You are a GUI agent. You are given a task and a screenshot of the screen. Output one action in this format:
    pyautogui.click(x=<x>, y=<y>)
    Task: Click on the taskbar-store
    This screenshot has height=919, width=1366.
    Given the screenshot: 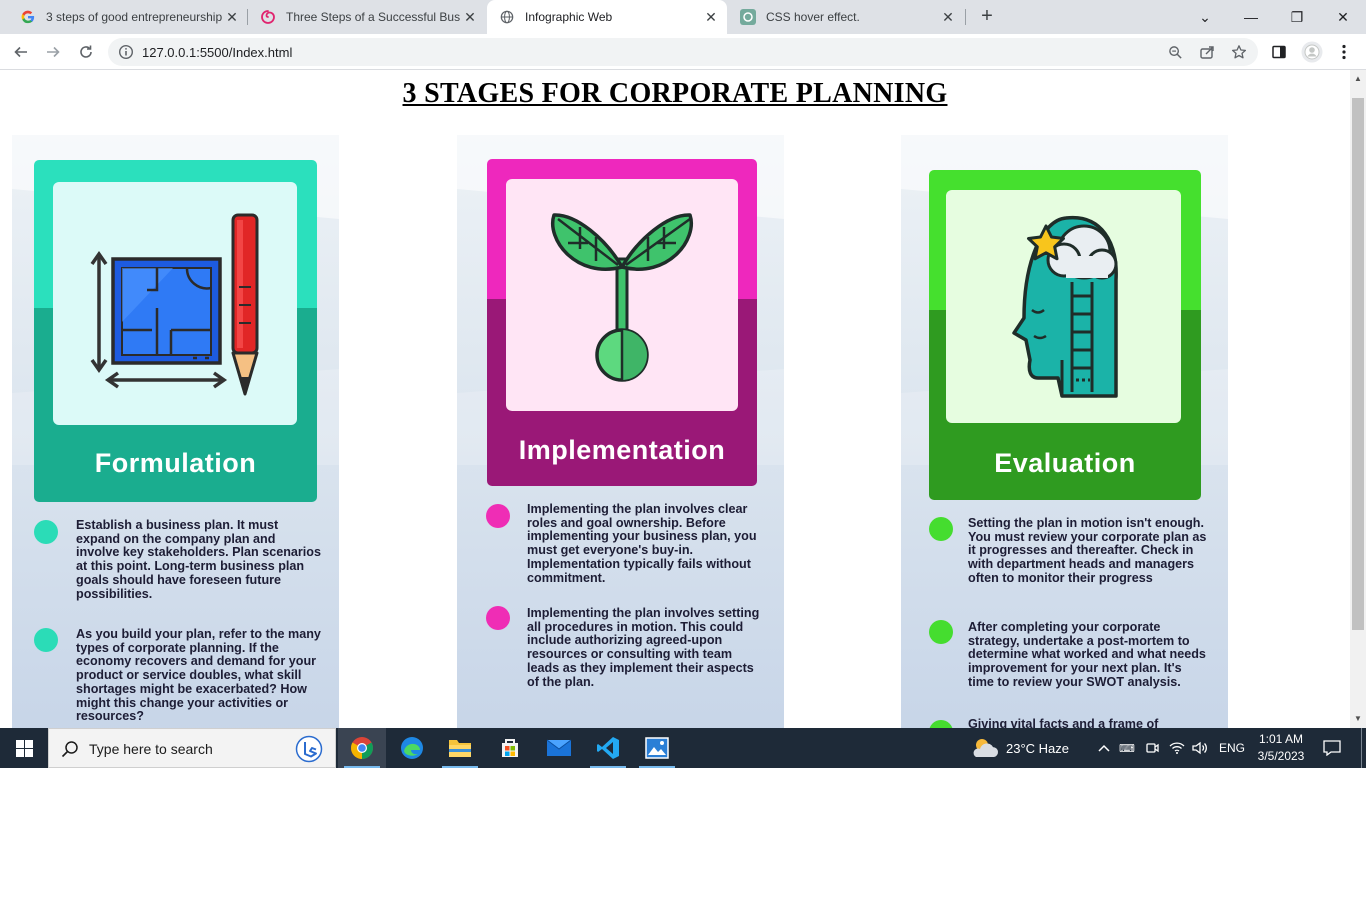 What is the action you would take?
    pyautogui.click(x=510, y=748)
    